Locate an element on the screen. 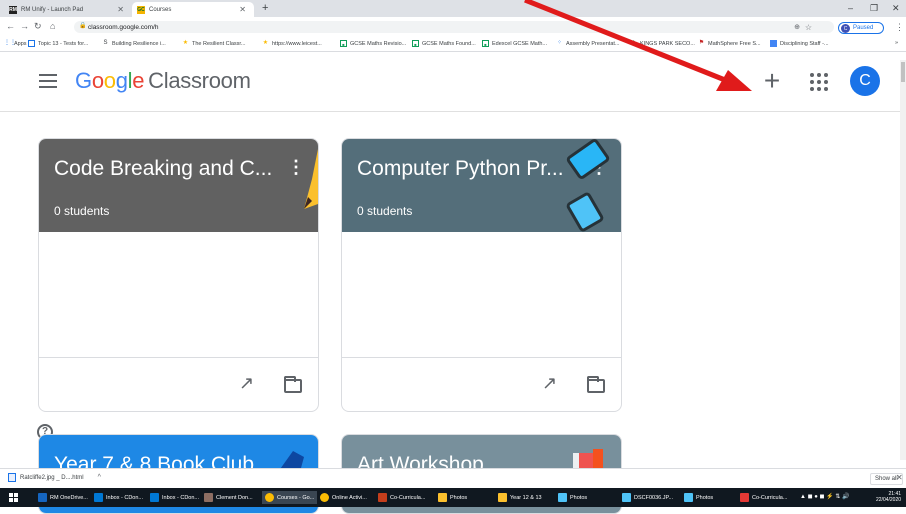 The image size is (906, 514). forward-arrow-icon: → is located at coordinates (24, 26).